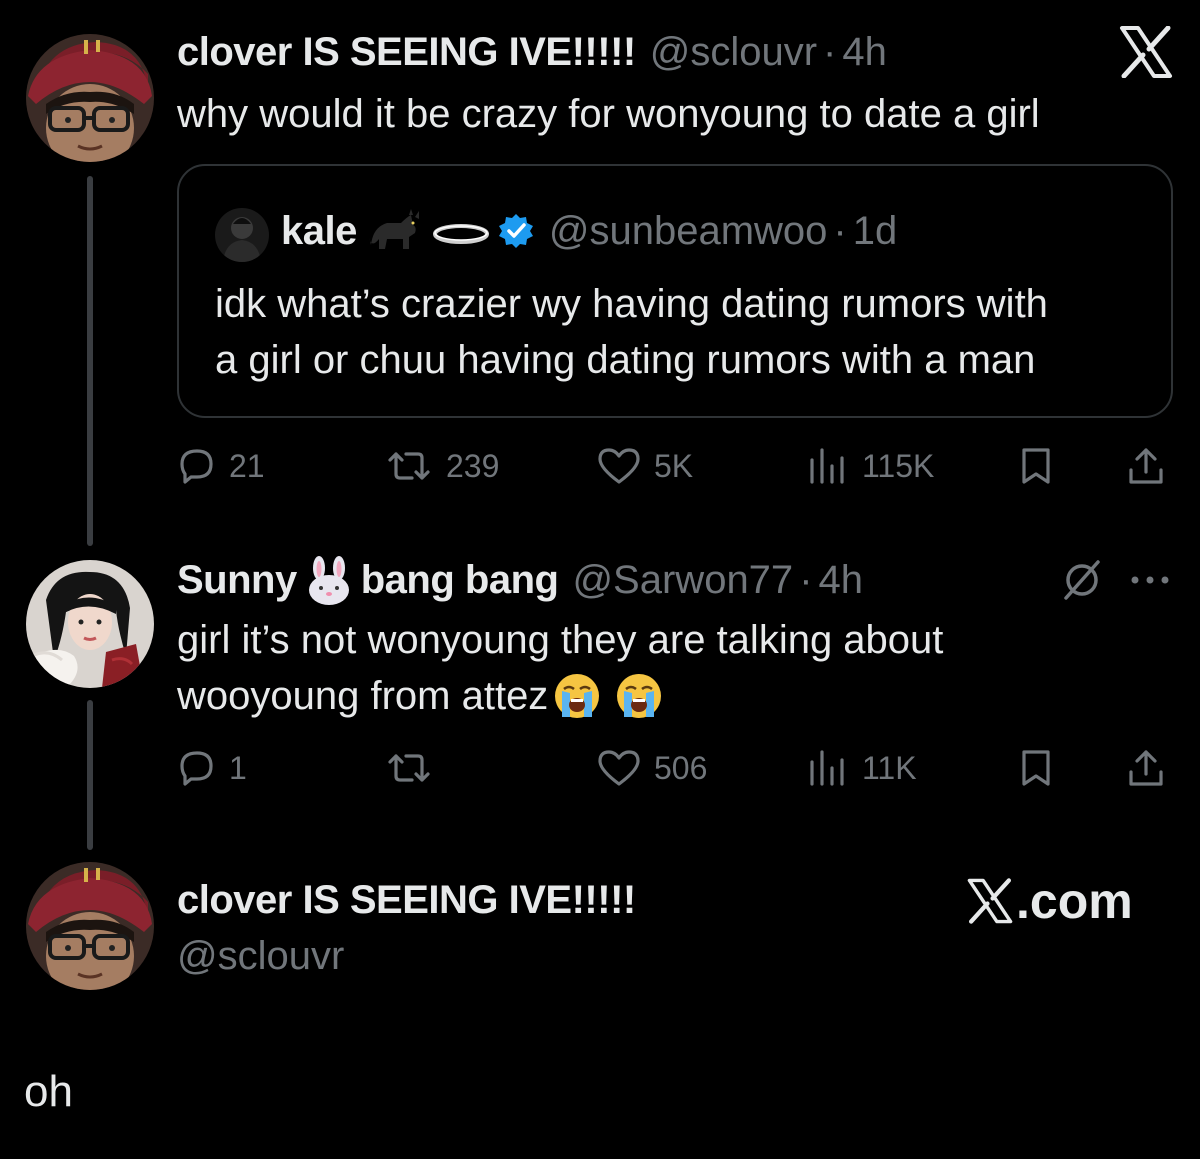 The width and height of the screenshot is (1200, 1159). Describe the element at coordinates (329, 581) in the screenshot. I see `rabbit-face-emoji` at that location.